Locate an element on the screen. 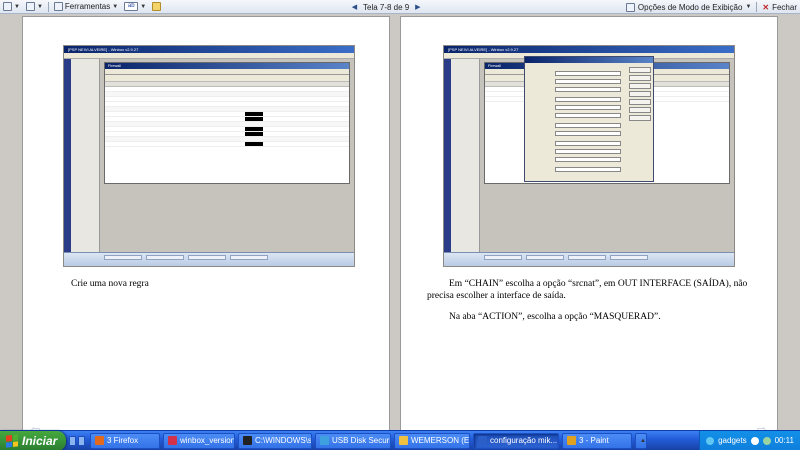 This screenshot has width=800, height=450. close-icon: ✕ is located at coordinates (766, 7).